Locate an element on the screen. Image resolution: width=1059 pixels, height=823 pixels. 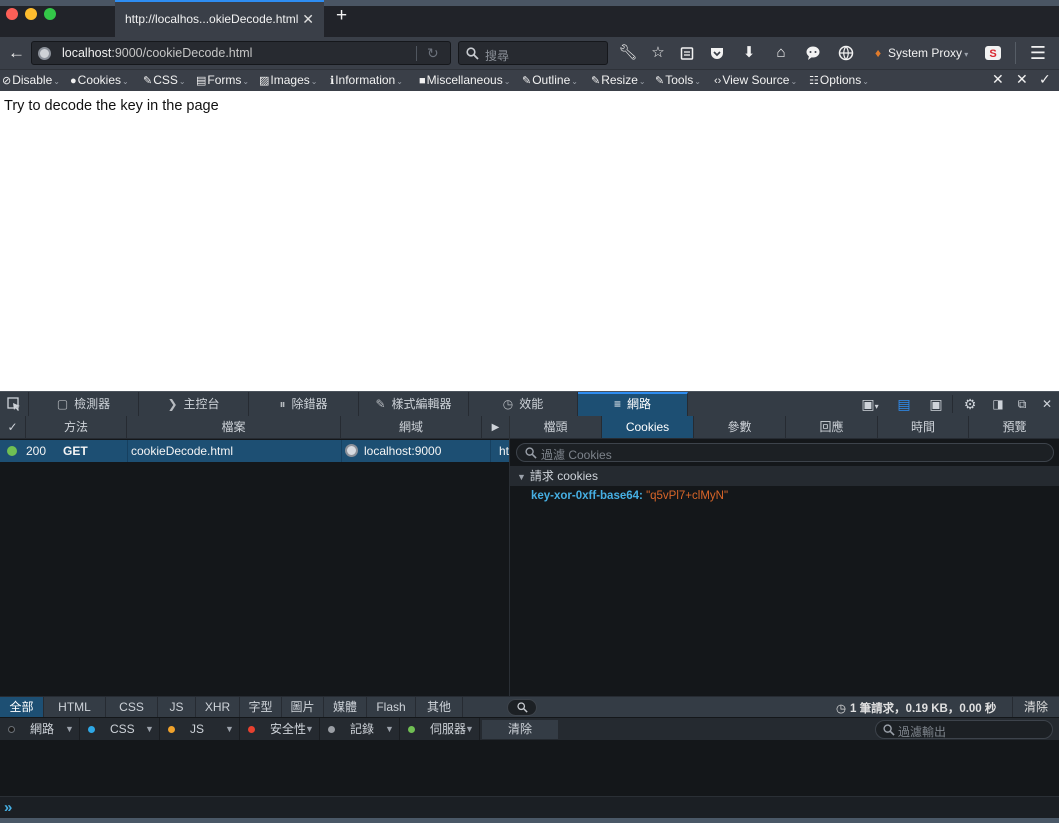
pocket-icon is located at coordinates (717, 52).